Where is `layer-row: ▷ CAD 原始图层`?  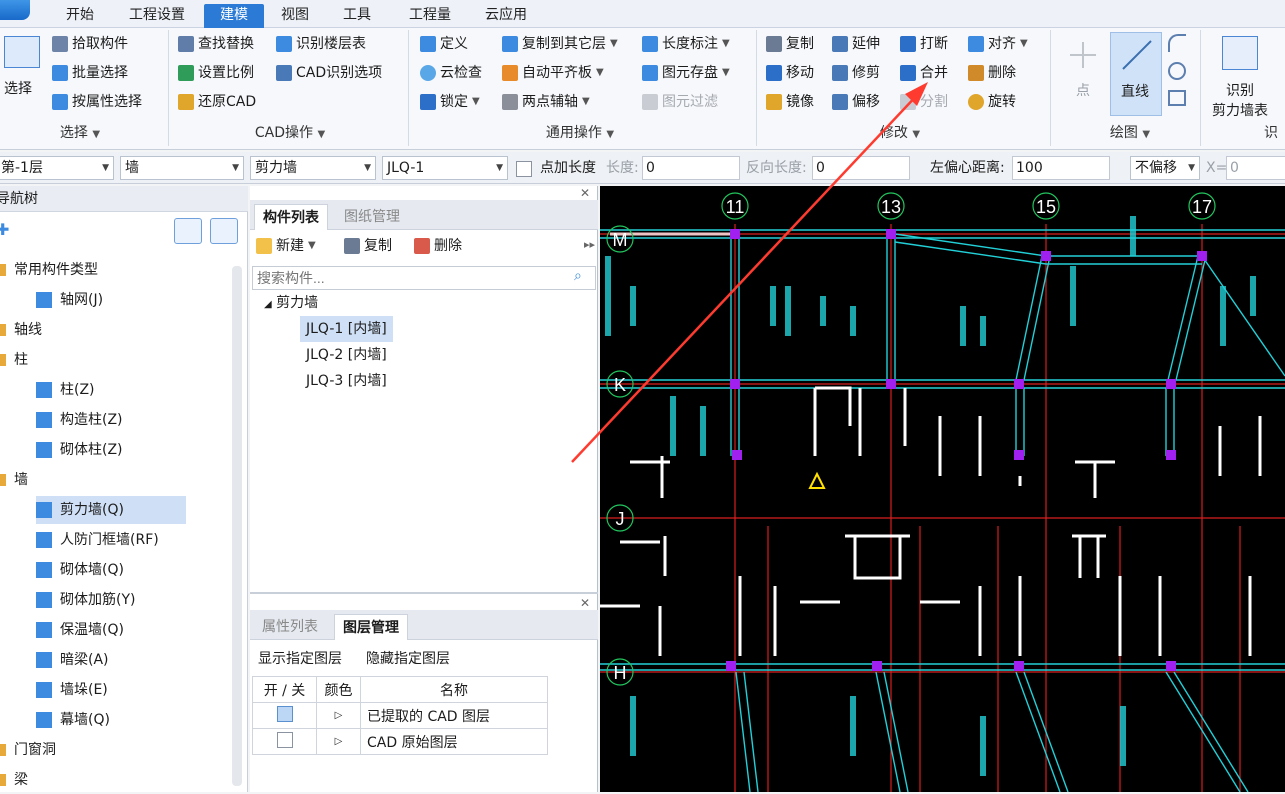
layer-row: ▷ CAD 原始图层 is located at coordinates (400, 741).